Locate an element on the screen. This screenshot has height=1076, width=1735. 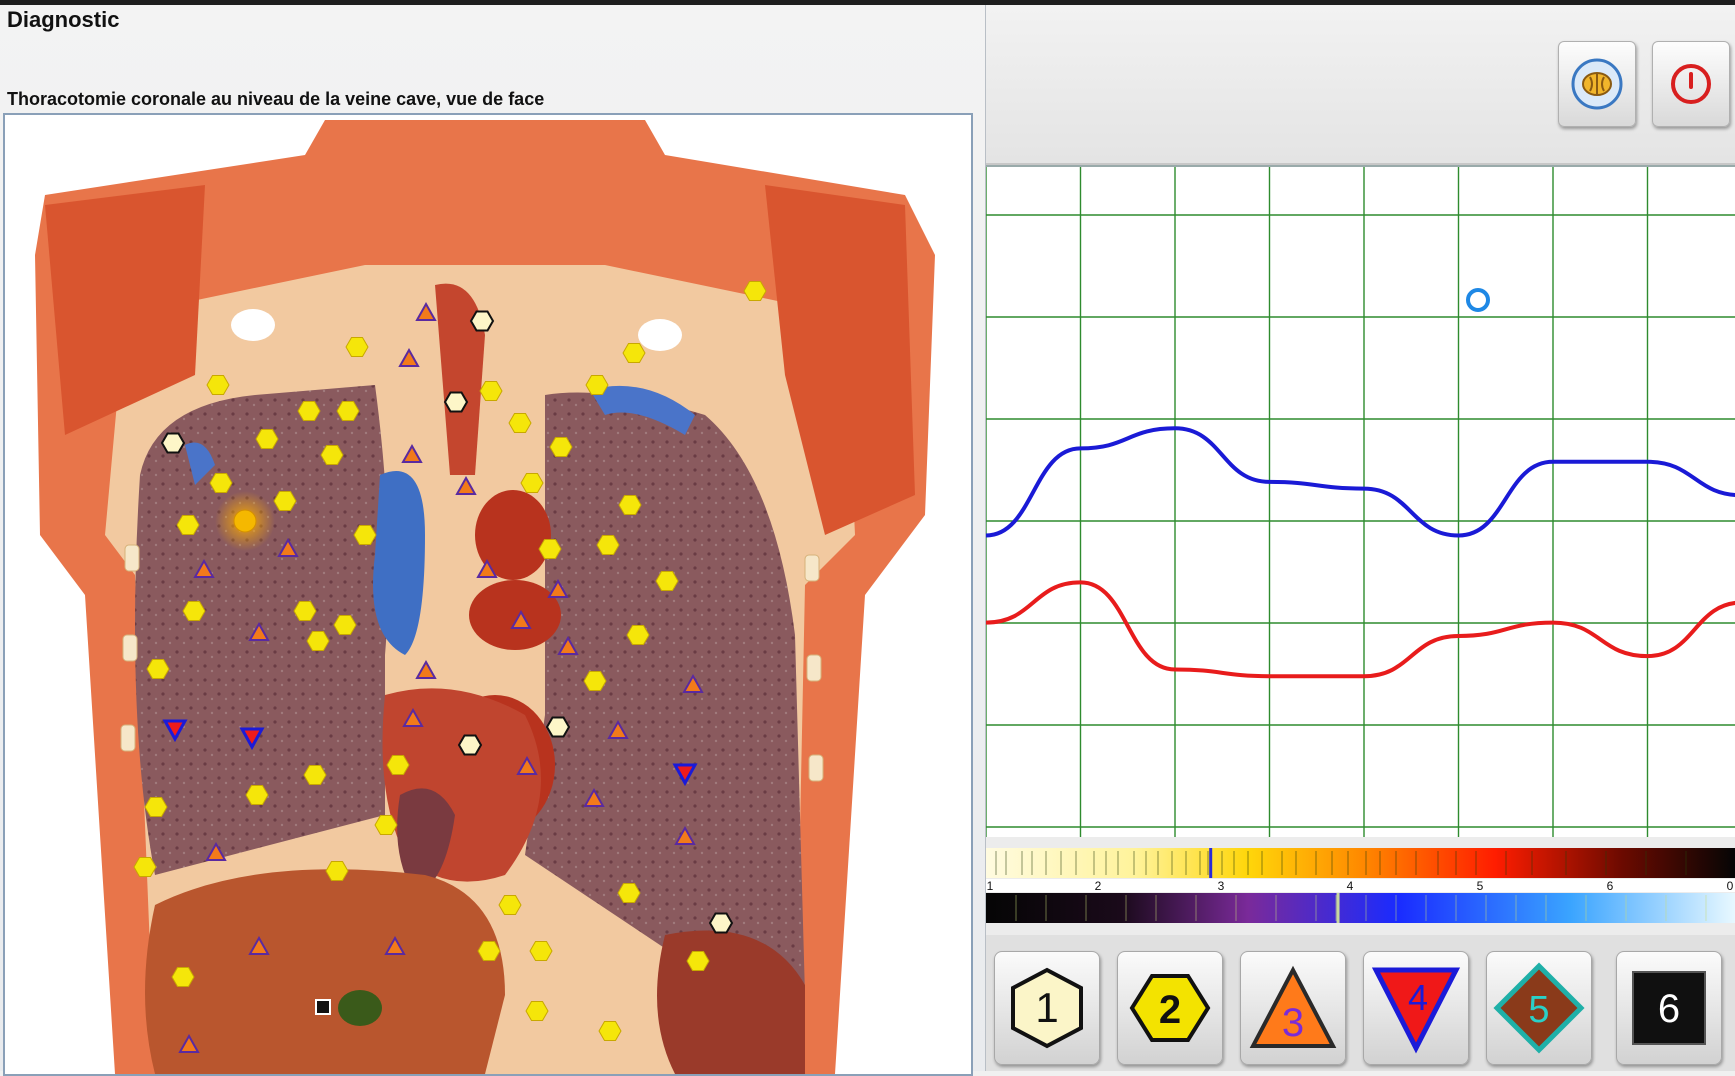
legend-button-5: 5 is located at coordinates (1539, 1008).